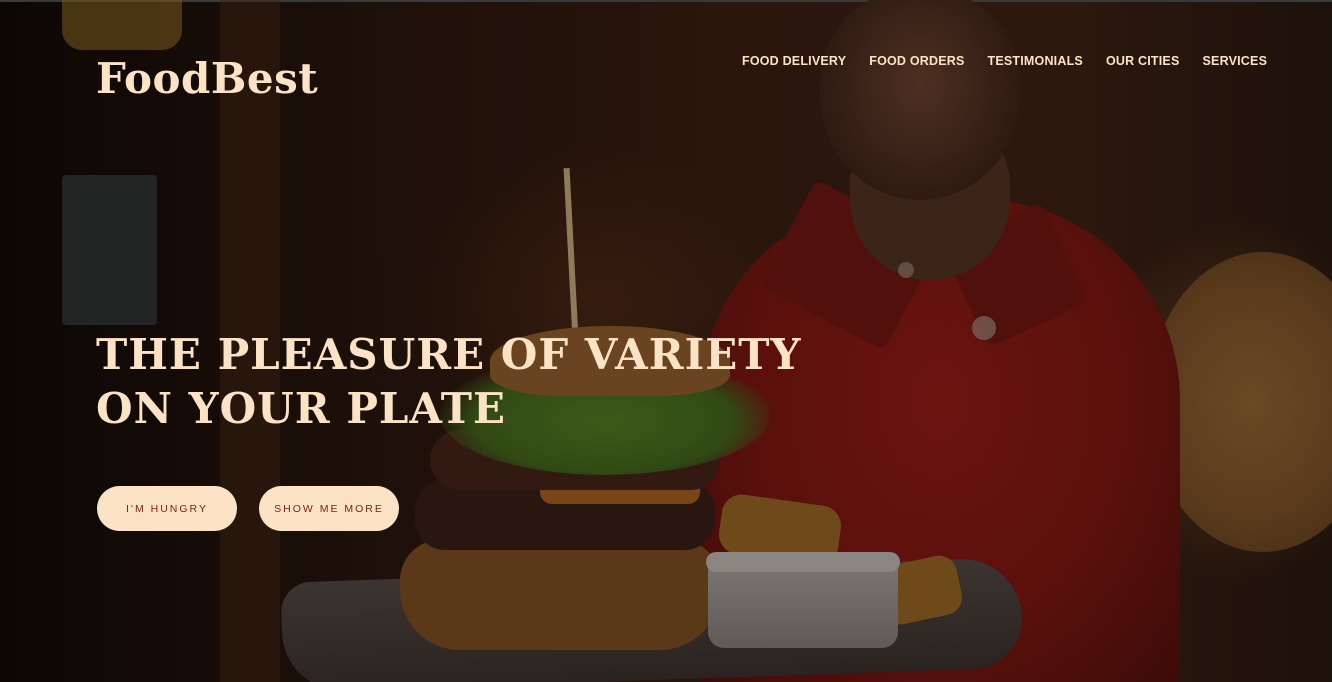 Image resolution: width=1332 pixels, height=682 pixels. Describe the element at coordinates (571, 253) in the screenshot. I see `burger-skewer` at that location.